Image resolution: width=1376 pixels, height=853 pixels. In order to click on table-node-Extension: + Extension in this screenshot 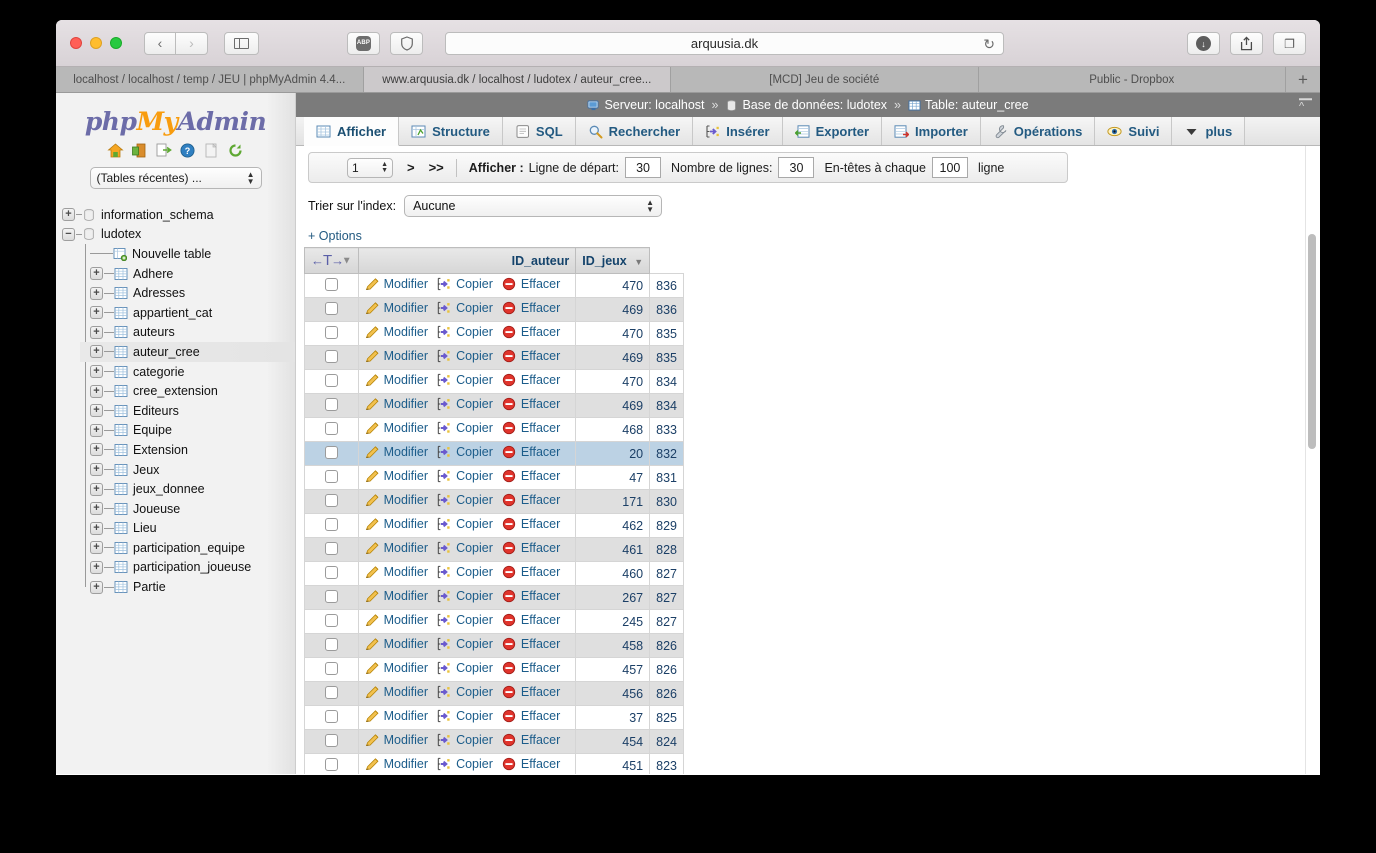, I will do `click(187, 450)`.